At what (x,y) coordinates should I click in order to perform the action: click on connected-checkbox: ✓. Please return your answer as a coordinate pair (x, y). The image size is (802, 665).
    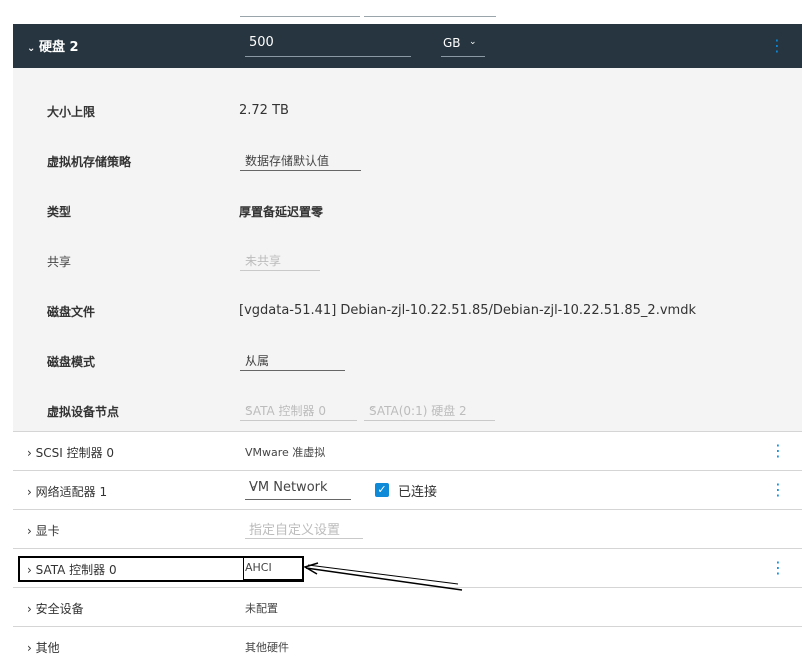
    Looking at the image, I should click on (382, 490).